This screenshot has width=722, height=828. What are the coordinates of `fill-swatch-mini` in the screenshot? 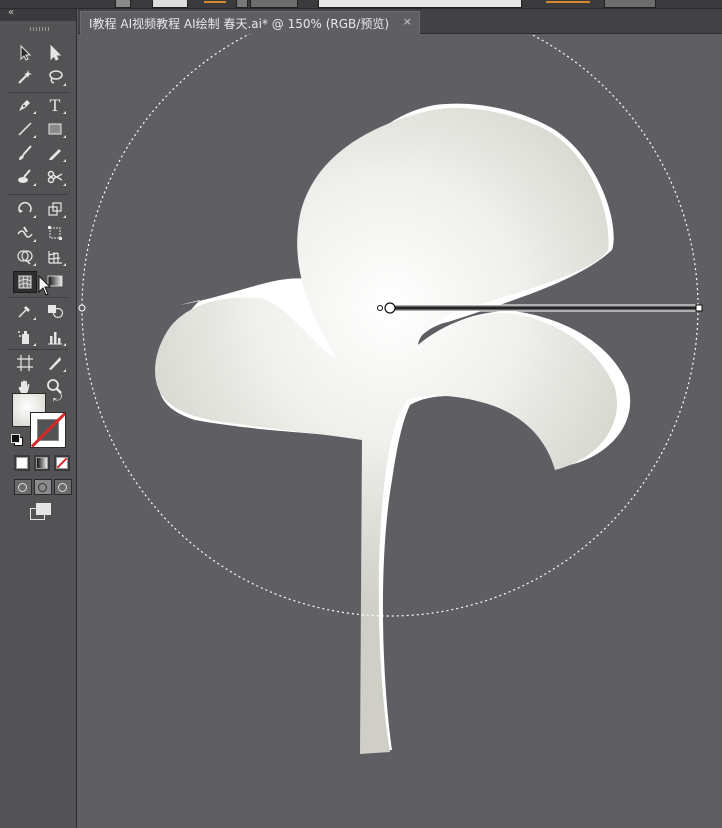 It's located at (123, 4).